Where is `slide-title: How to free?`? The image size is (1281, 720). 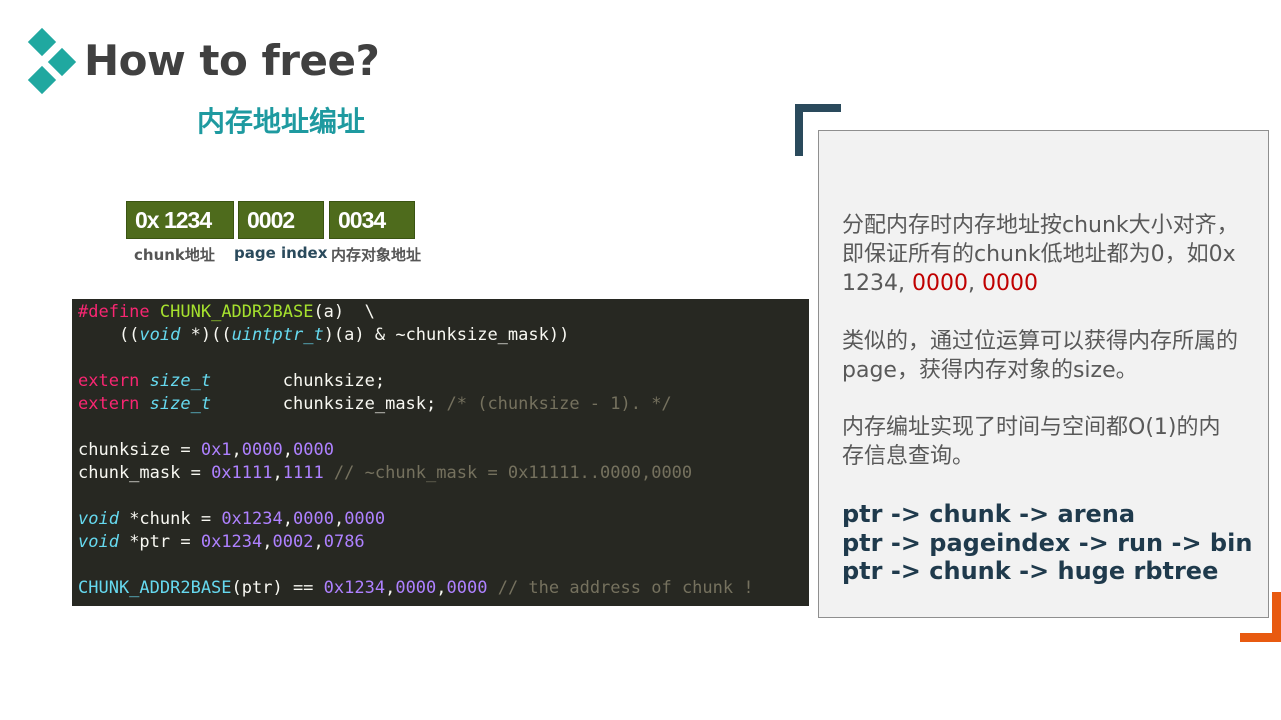
slide-title: How to free? is located at coordinates (232, 60).